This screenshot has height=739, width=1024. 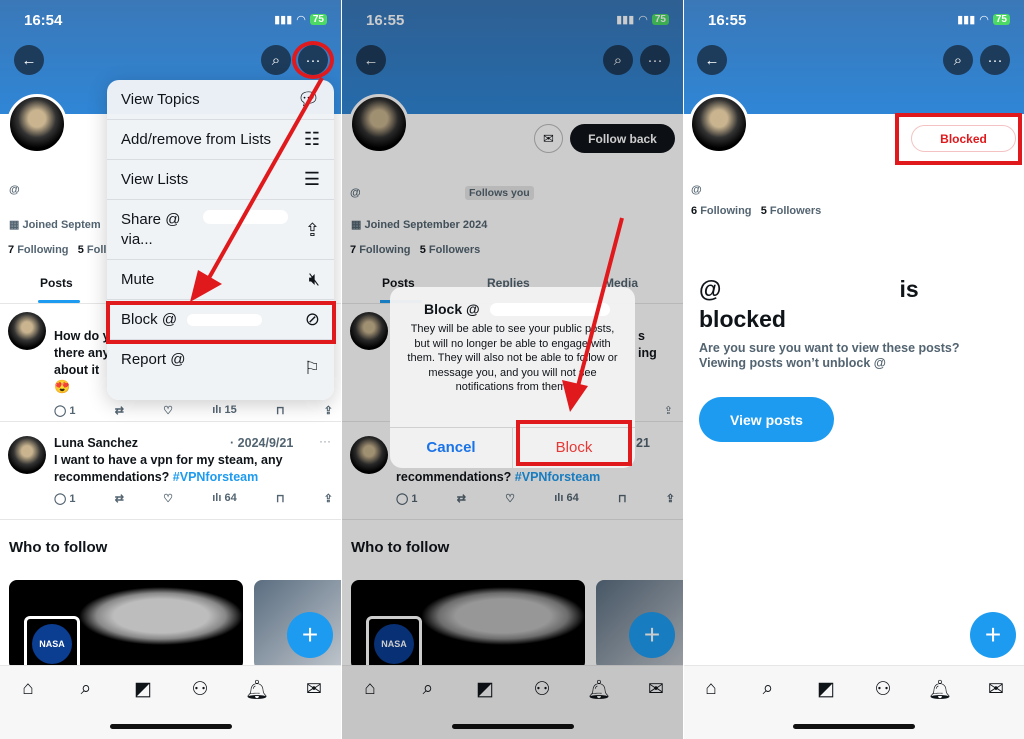 I want to click on follow-stats: 7 Following 5 Foll, so click(x=57, y=250).